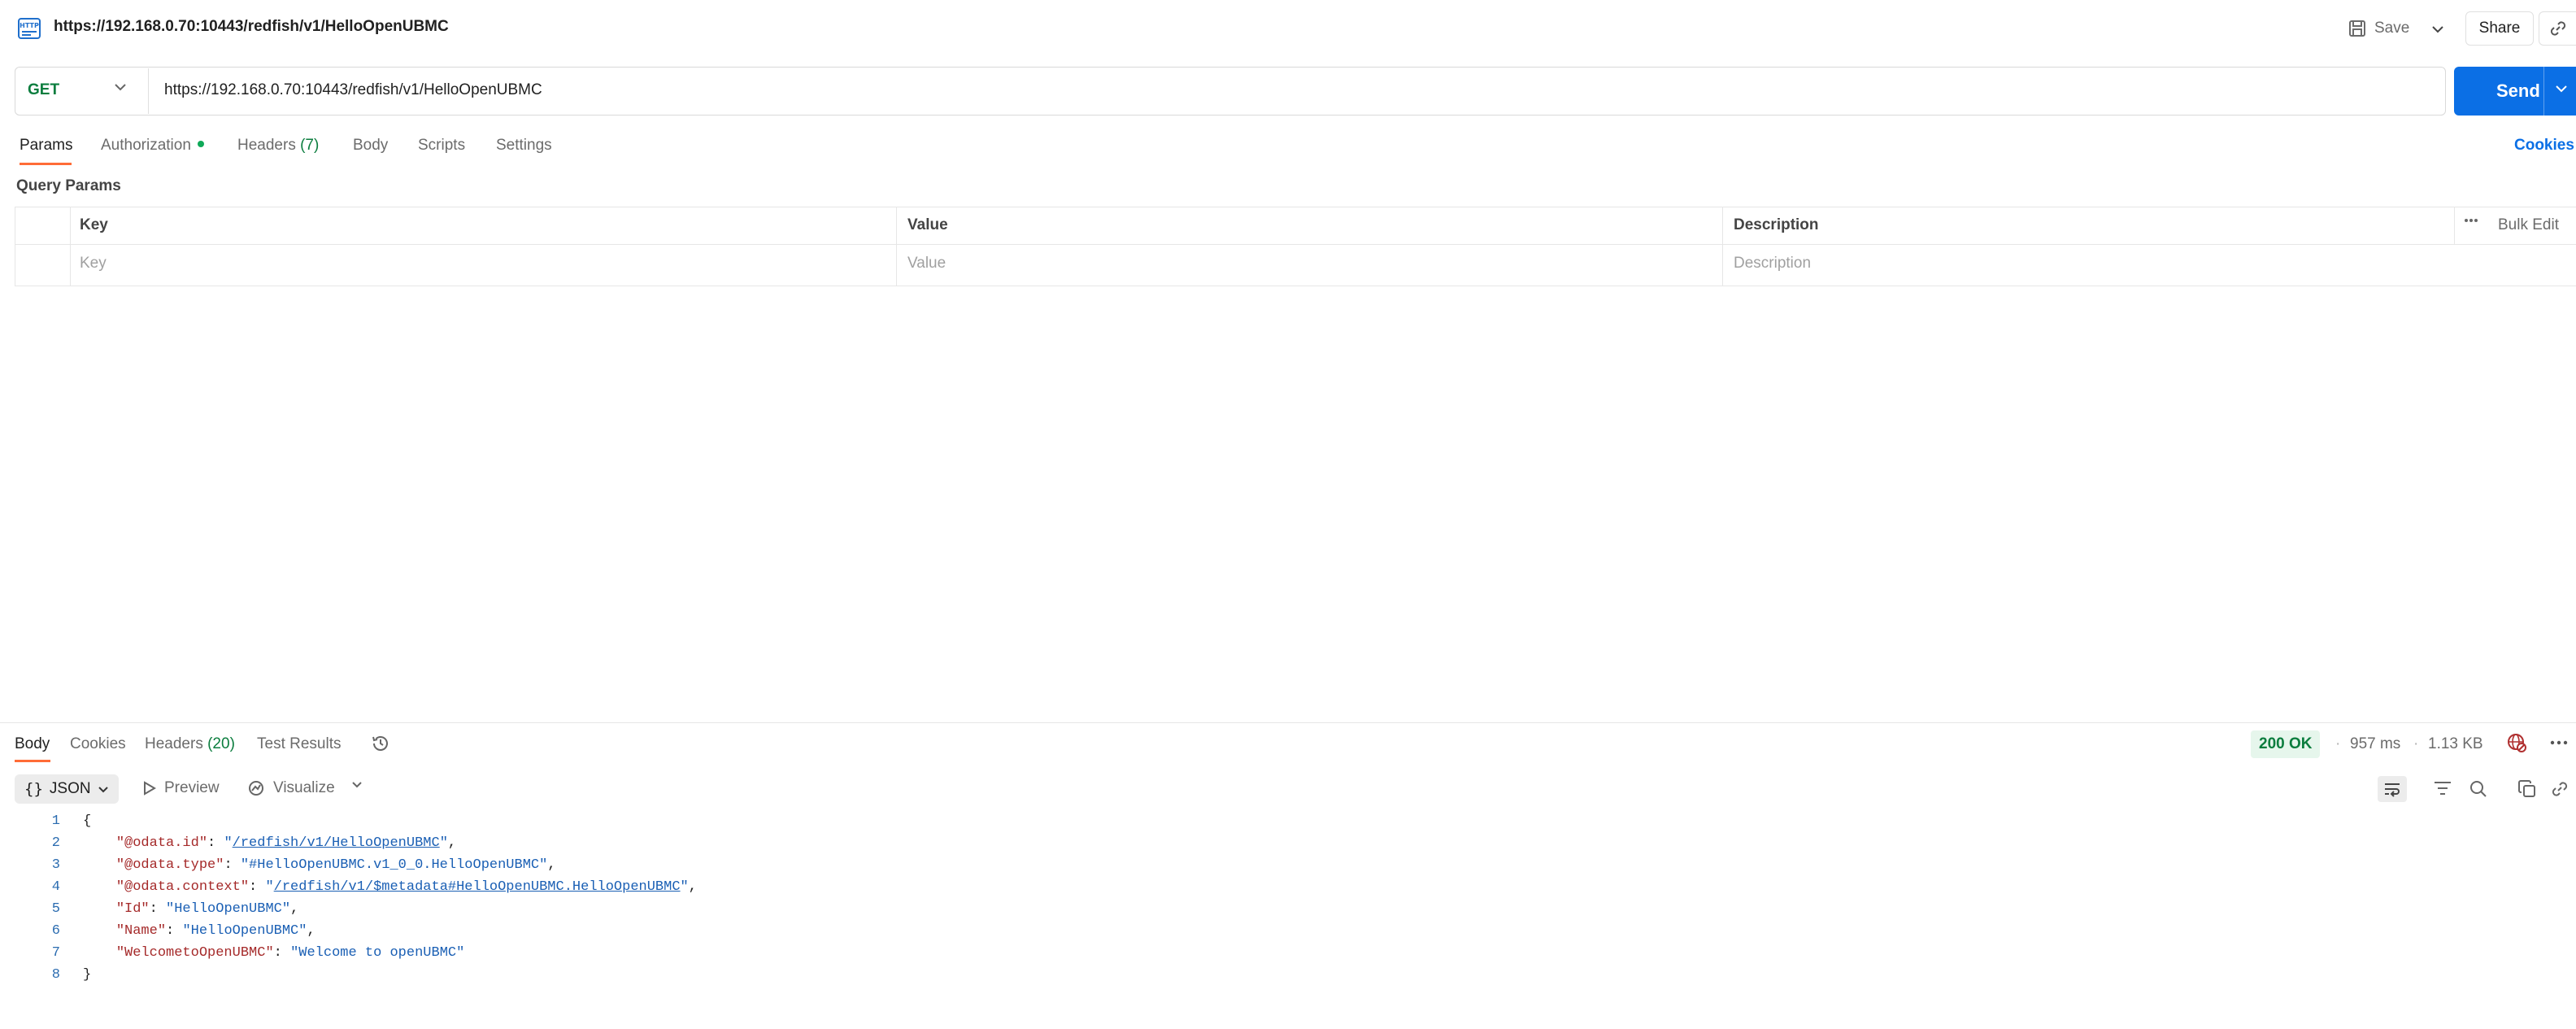 This screenshot has height=1029, width=2576. What do you see at coordinates (2515, 91) in the screenshot?
I see `send-button: Send` at bounding box center [2515, 91].